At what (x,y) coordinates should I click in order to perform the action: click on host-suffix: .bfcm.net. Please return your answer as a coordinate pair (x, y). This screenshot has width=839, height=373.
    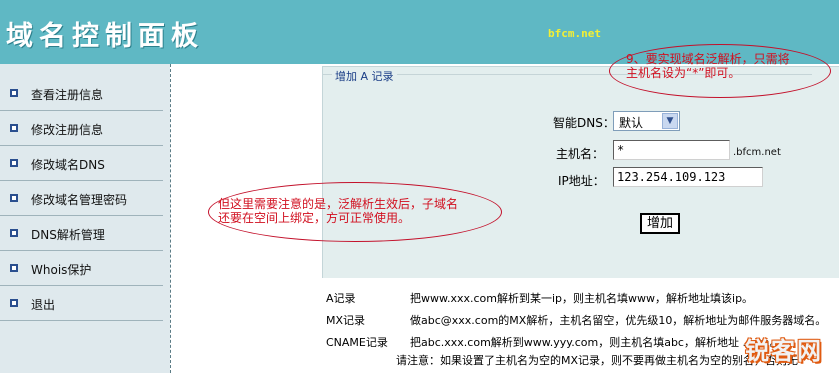
    Looking at the image, I should click on (757, 152).